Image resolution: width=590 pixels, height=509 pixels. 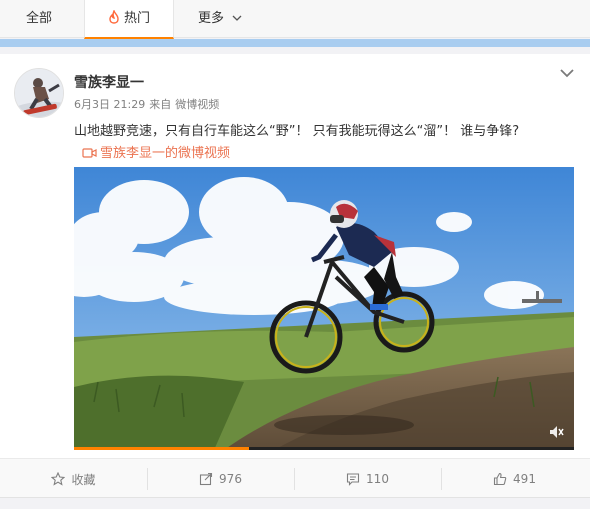 I want to click on mute-icon, so click(x=556, y=432).